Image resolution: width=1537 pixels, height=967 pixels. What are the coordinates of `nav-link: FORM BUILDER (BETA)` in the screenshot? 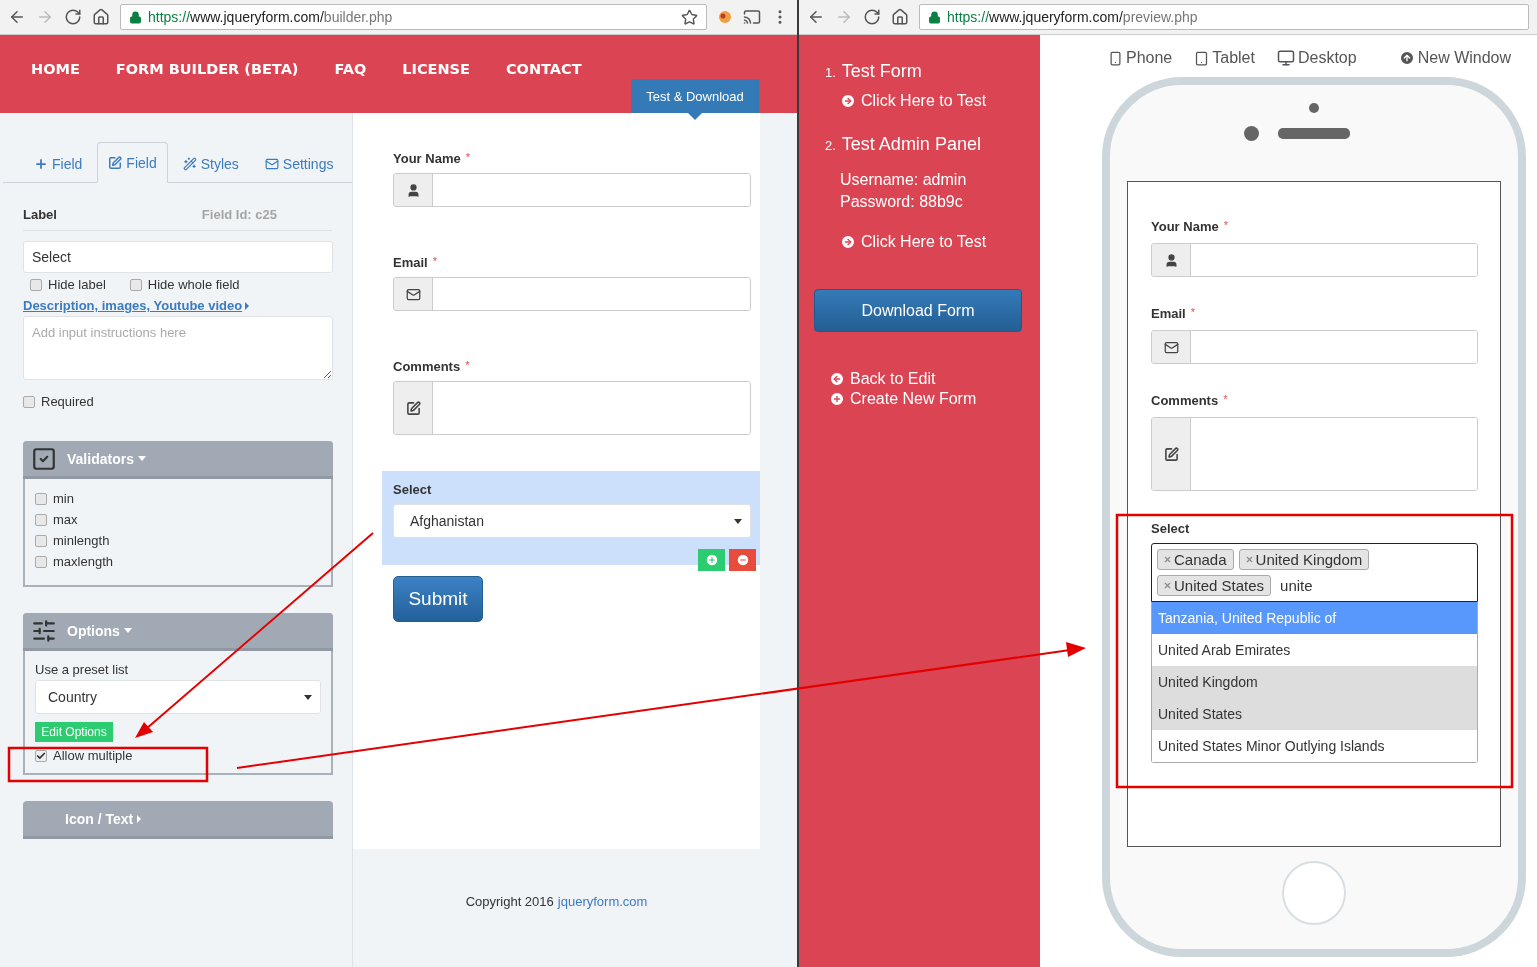 It's located at (207, 69).